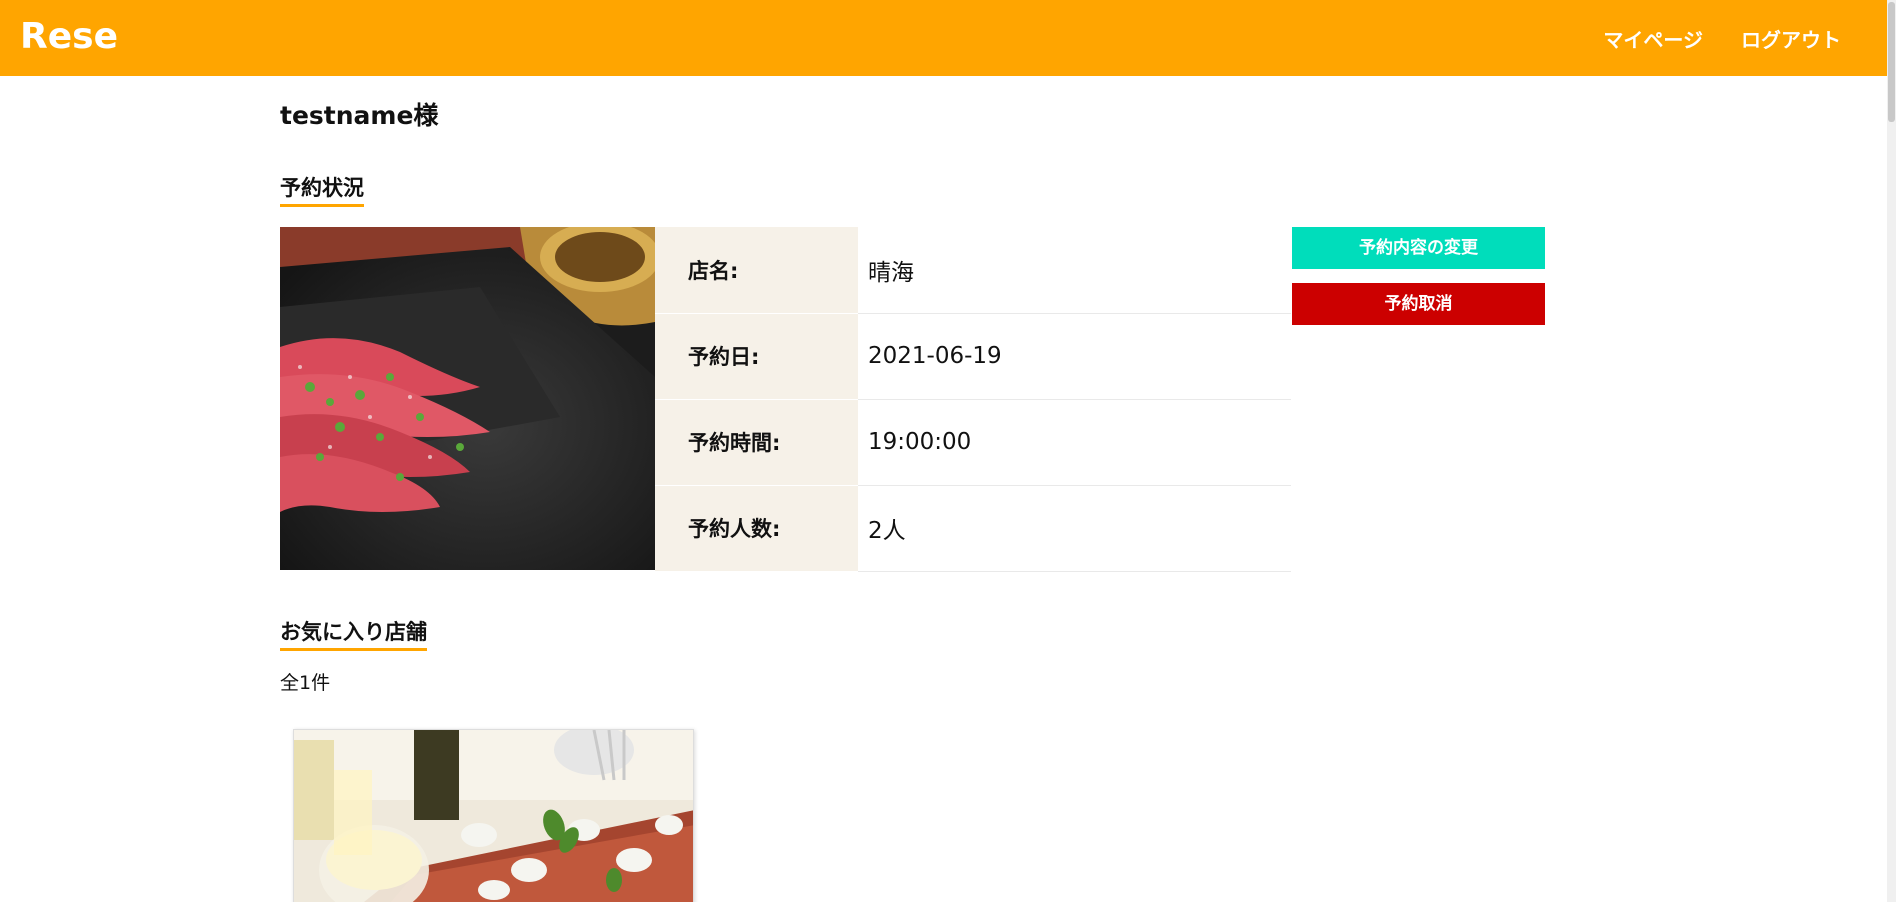 The width and height of the screenshot is (1896, 902). Describe the element at coordinates (1791, 38) in the screenshot. I see `logout-link: ログアウト` at that location.